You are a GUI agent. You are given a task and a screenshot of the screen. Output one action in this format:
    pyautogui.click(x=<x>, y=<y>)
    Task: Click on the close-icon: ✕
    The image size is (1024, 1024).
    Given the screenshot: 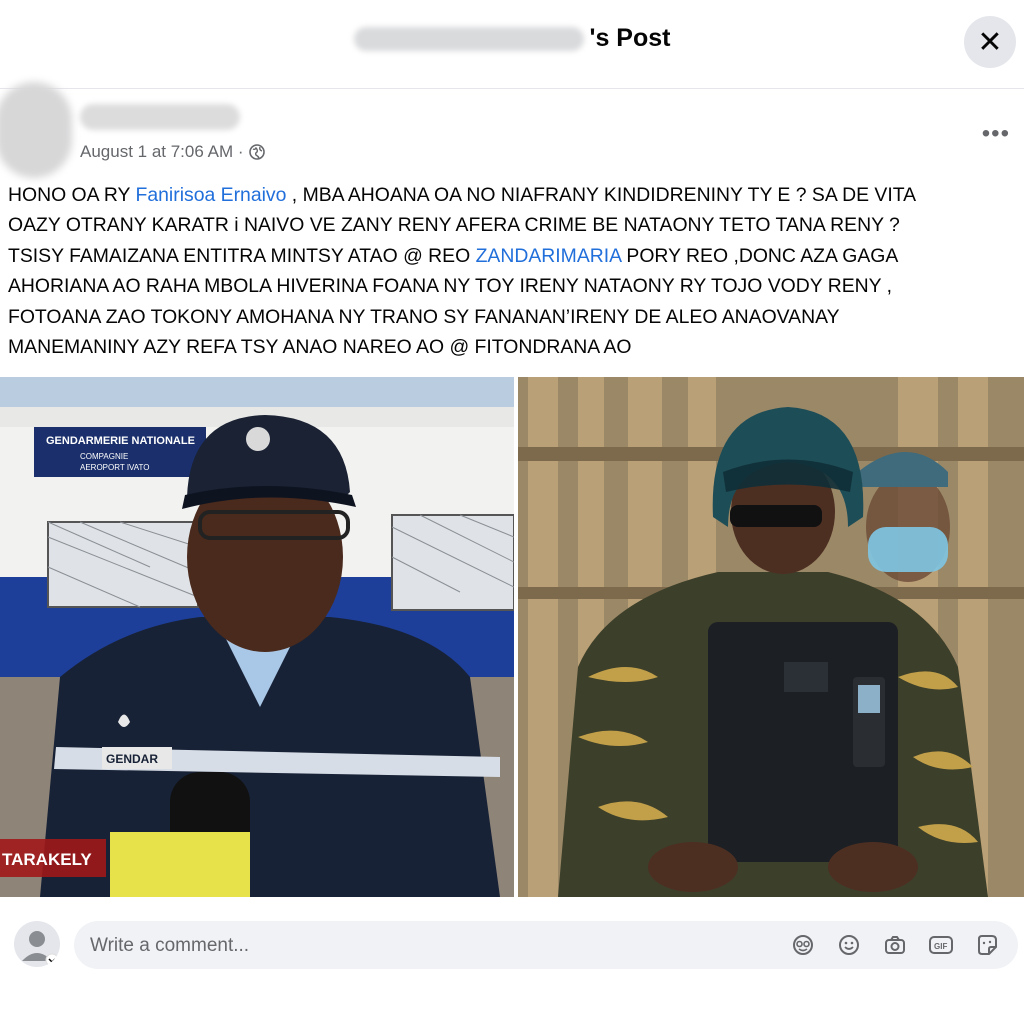 What is the action you would take?
    pyautogui.click(x=990, y=42)
    